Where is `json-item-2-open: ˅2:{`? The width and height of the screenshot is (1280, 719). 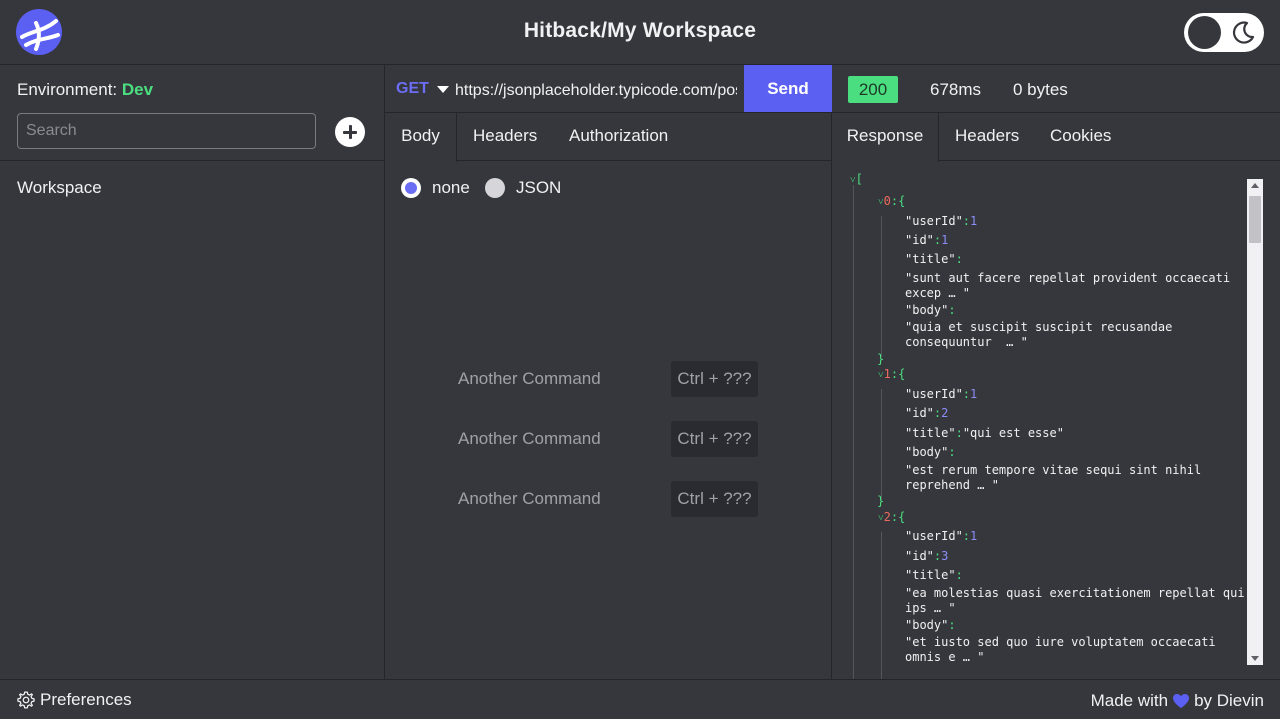 json-item-2-open: ˅2:{ is located at coordinates (891, 517).